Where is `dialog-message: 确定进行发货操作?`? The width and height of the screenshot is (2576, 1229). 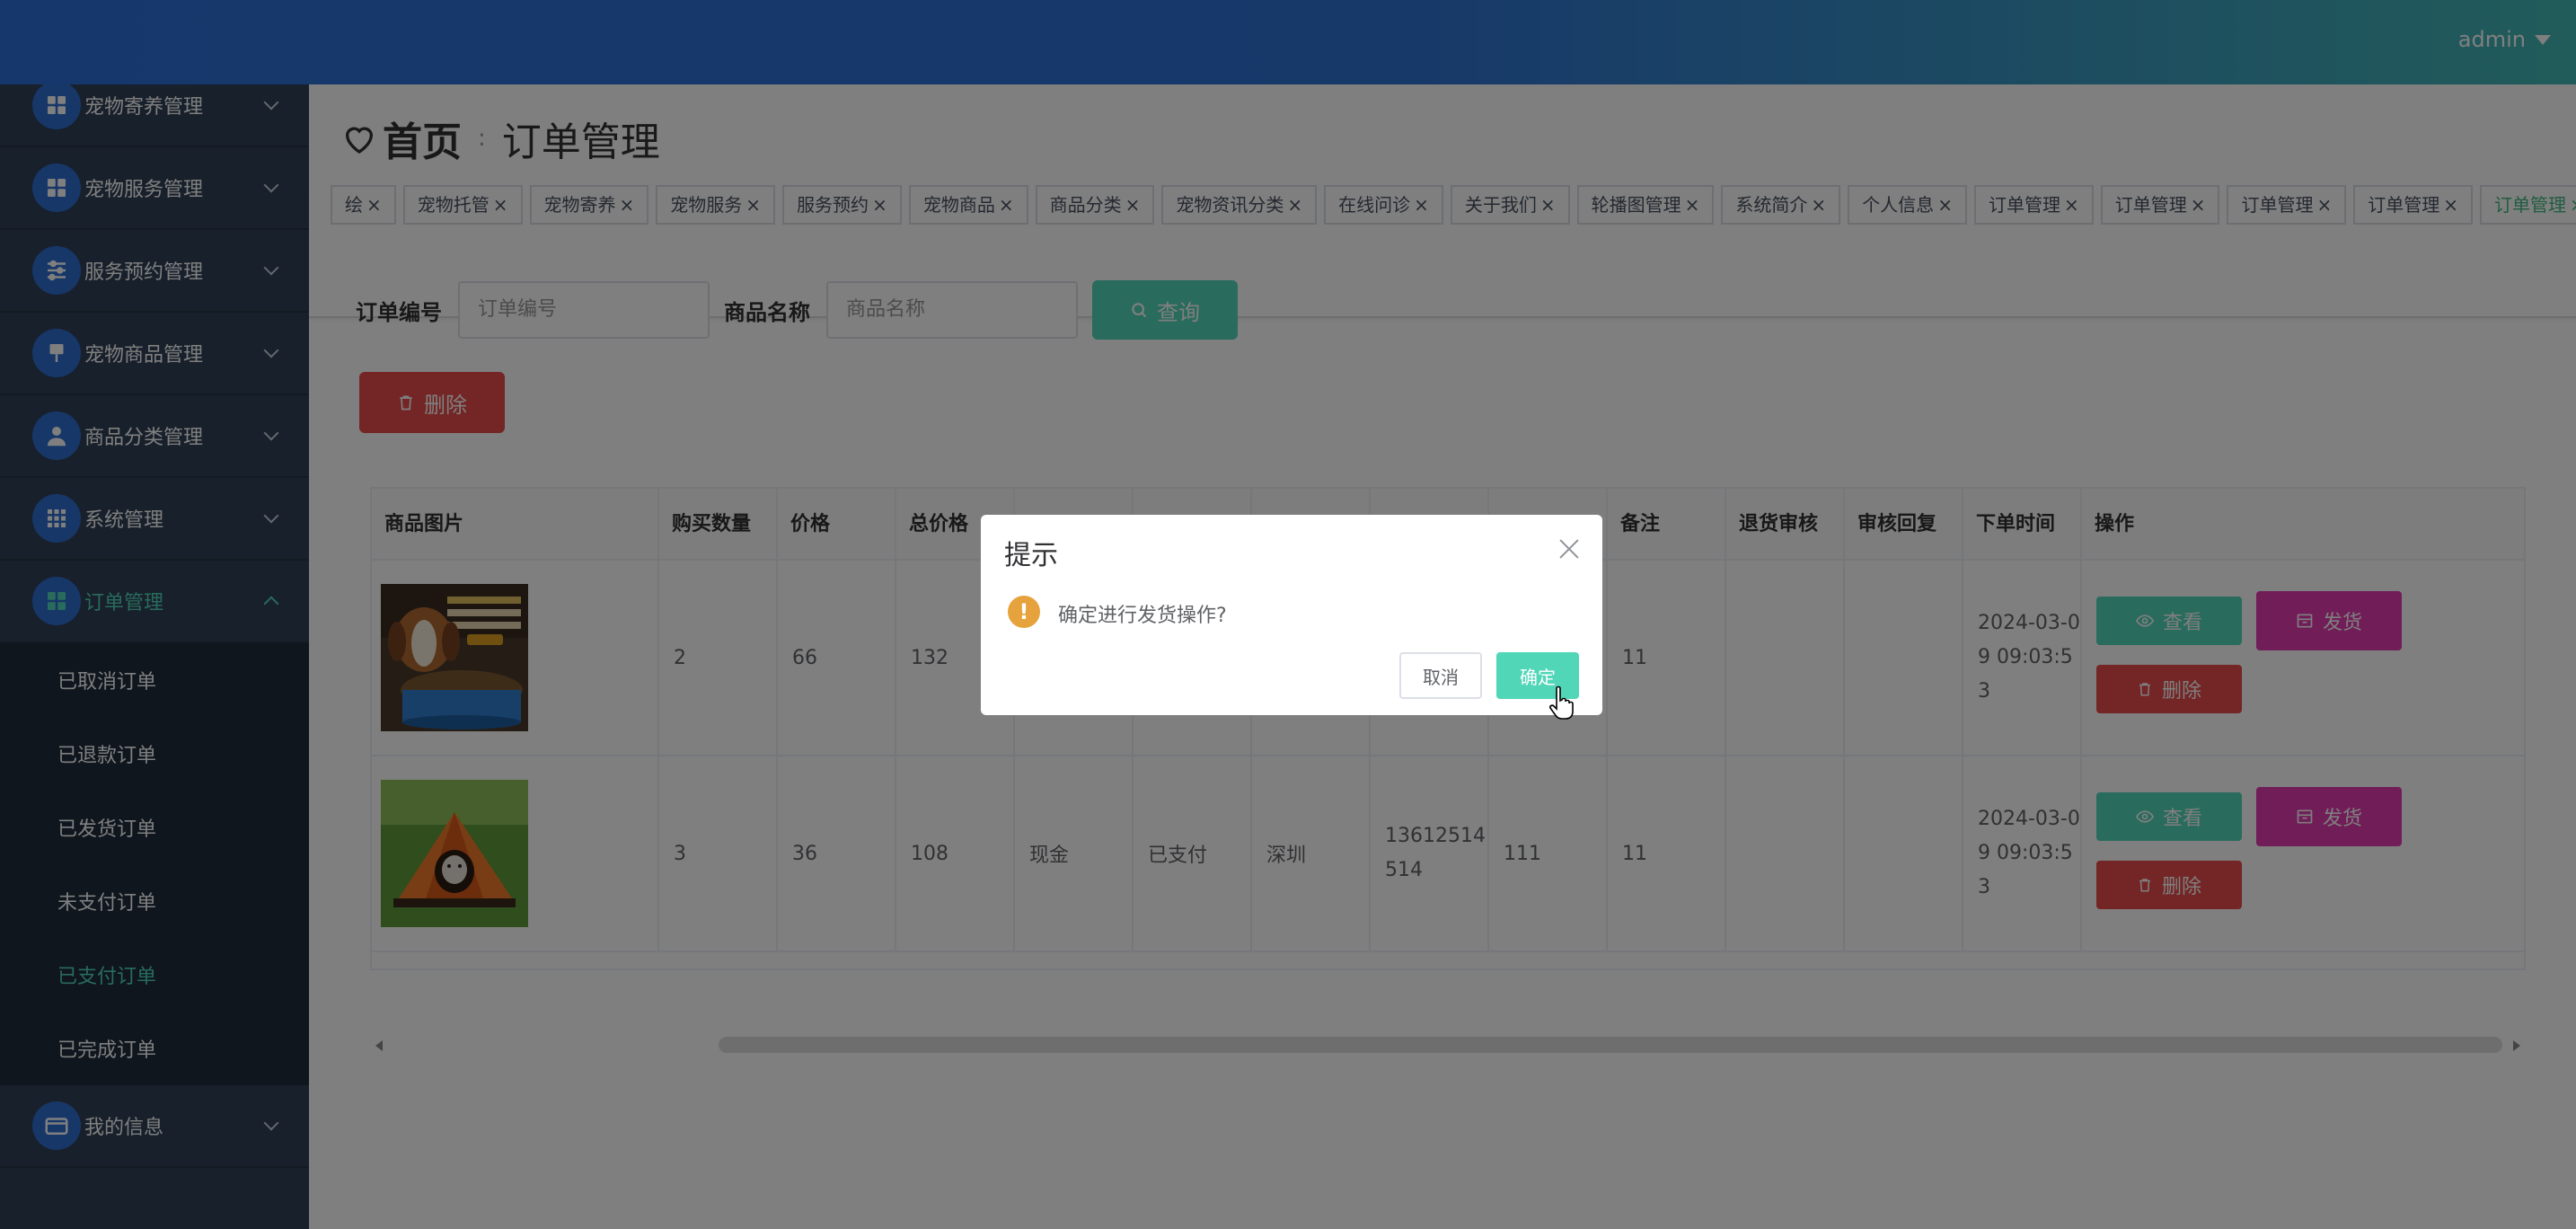 dialog-message: 确定进行发货操作? is located at coordinates (1142, 616).